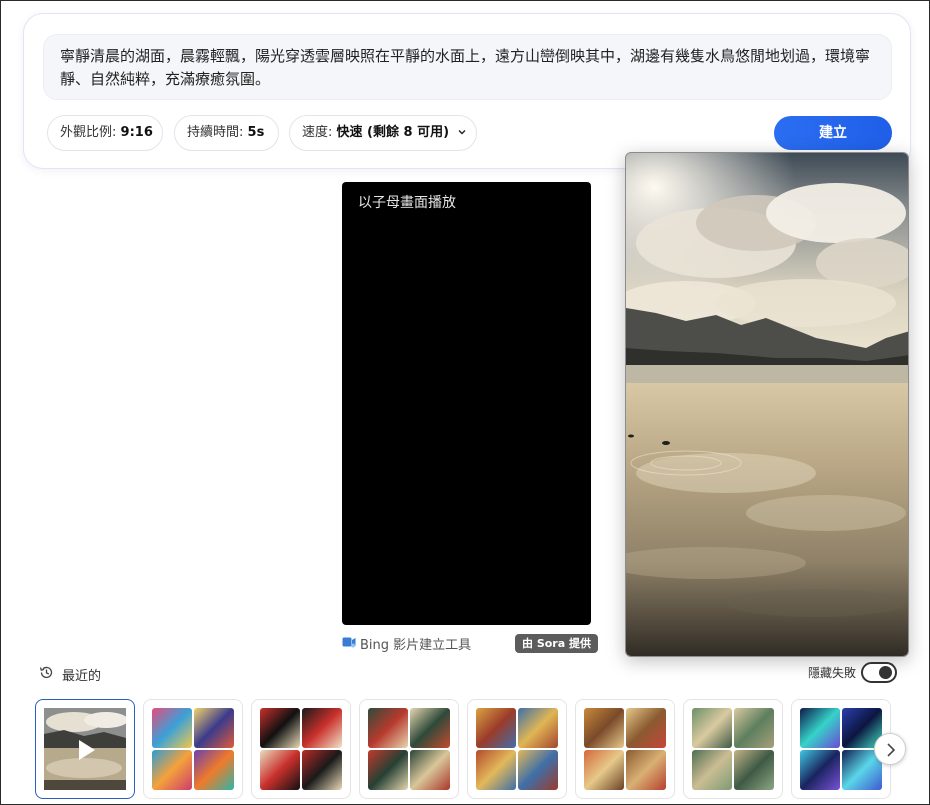  Describe the element at coordinates (833, 133) in the screenshot. I see `create-button: 建立` at that location.